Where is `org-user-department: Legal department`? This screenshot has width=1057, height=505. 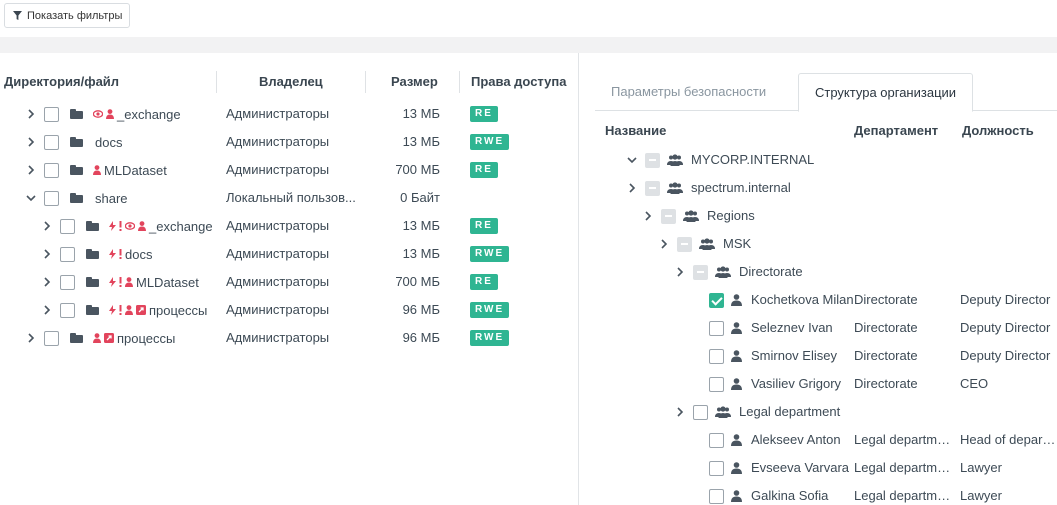
org-user-department: Legal department is located at coordinates (904, 467).